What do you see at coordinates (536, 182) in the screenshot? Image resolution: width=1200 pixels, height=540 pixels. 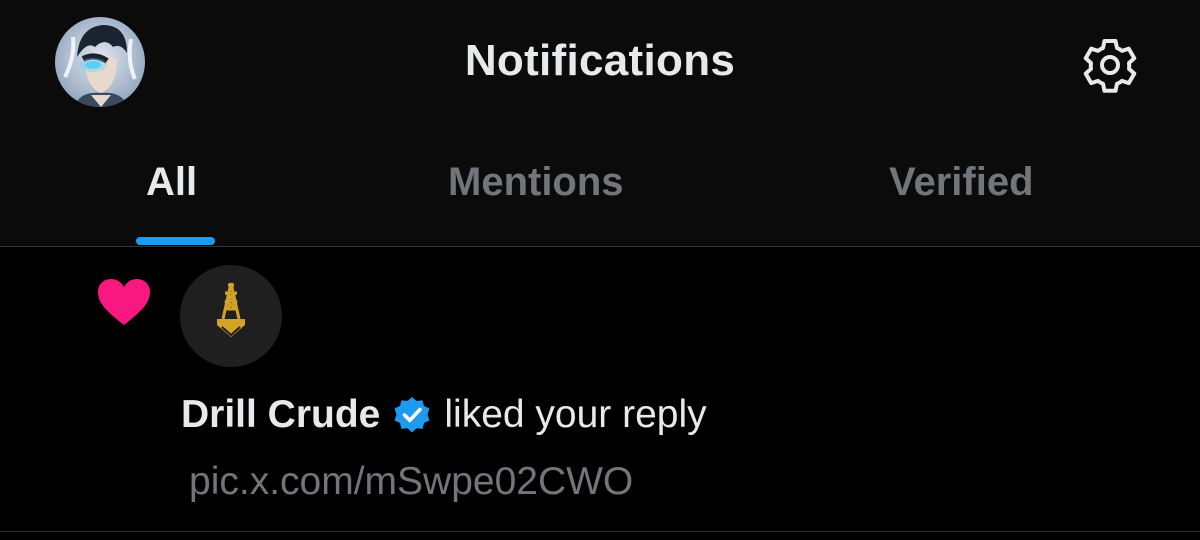 I see `tab-mentions: Mentions` at bounding box center [536, 182].